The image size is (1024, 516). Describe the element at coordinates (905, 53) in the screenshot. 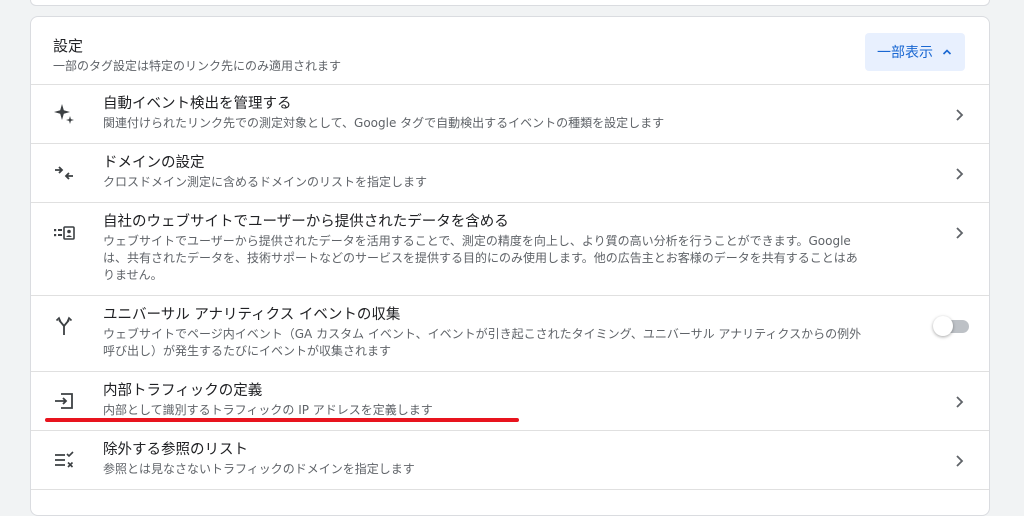

I see `show-less-label: 一部表示` at that location.